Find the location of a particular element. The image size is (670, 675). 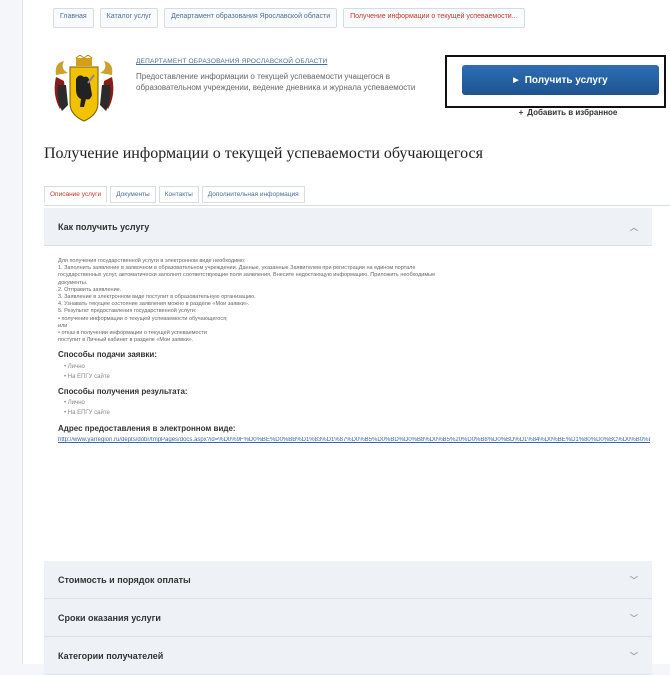

section-title: Сроки оказания услуги is located at coordinates (109, 617).